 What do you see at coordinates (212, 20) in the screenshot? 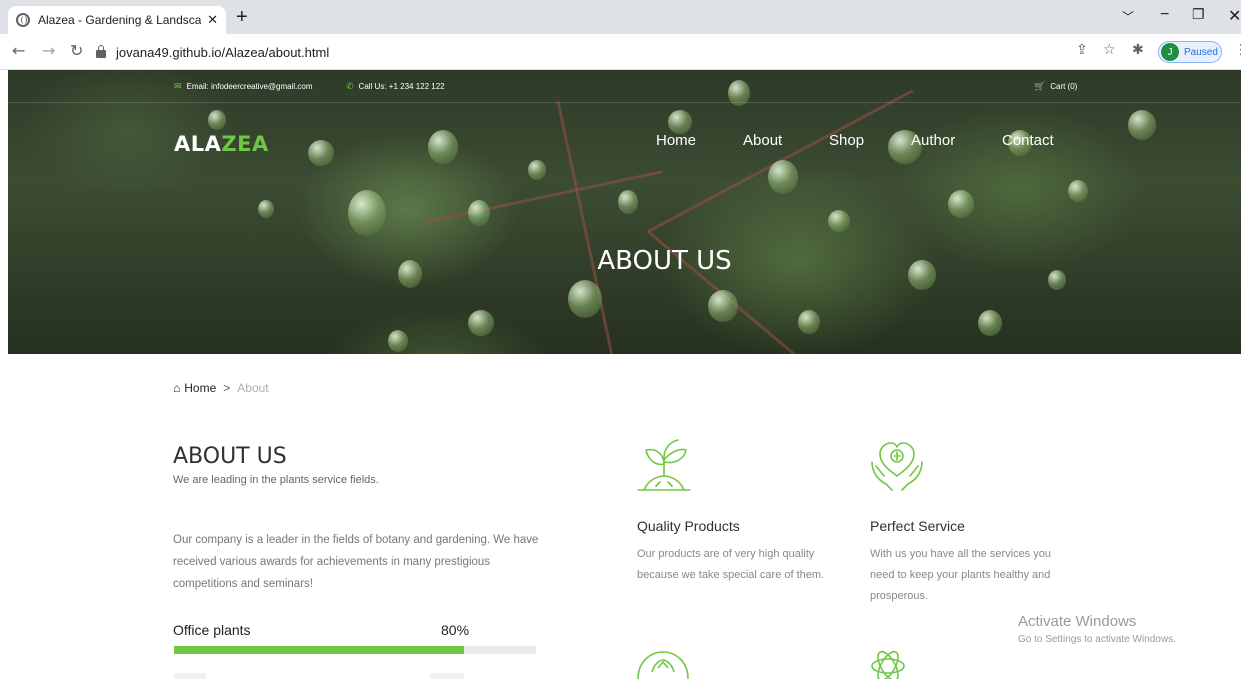
I see `tab-close-button: ✕` at bounding box center [212, 20].